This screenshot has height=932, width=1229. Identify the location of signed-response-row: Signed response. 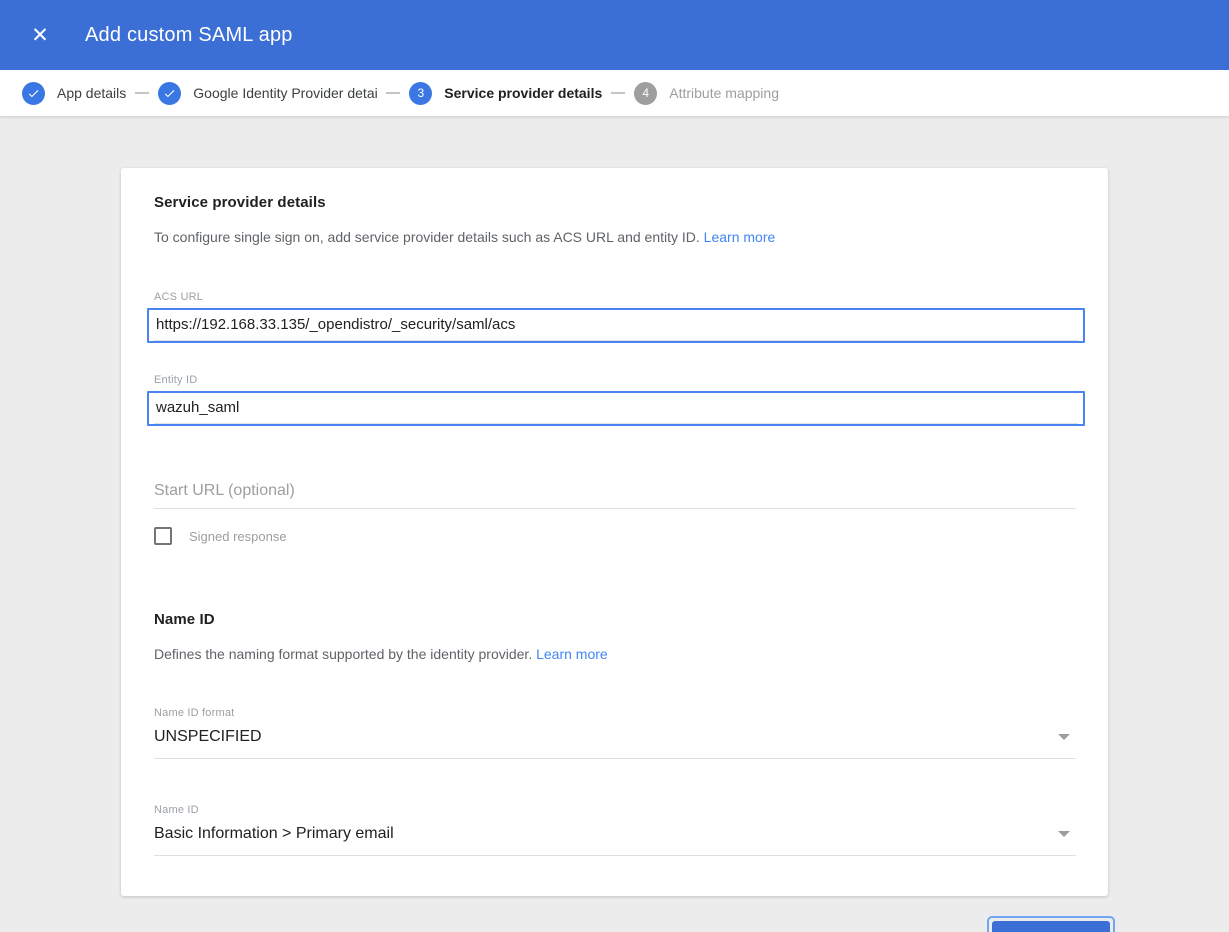
(616, 536).